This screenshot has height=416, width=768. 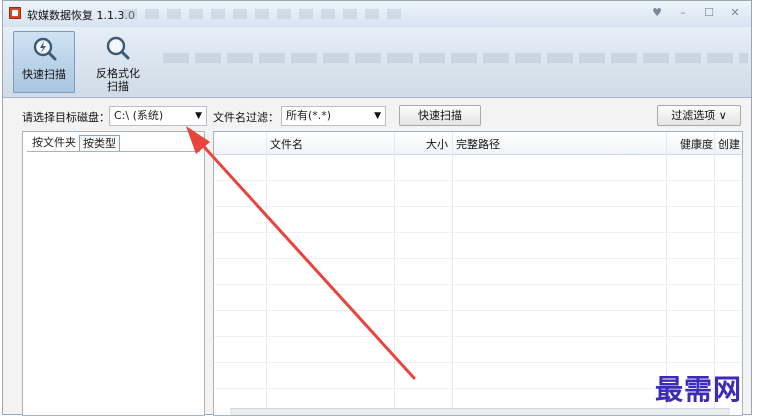 I want to click on quick-scan-label: 快速扫描, so click(x=44, y=74).